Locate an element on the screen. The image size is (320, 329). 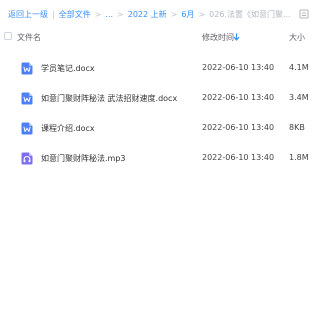
file-size: 4.1M is located at coordinates (299, 67).